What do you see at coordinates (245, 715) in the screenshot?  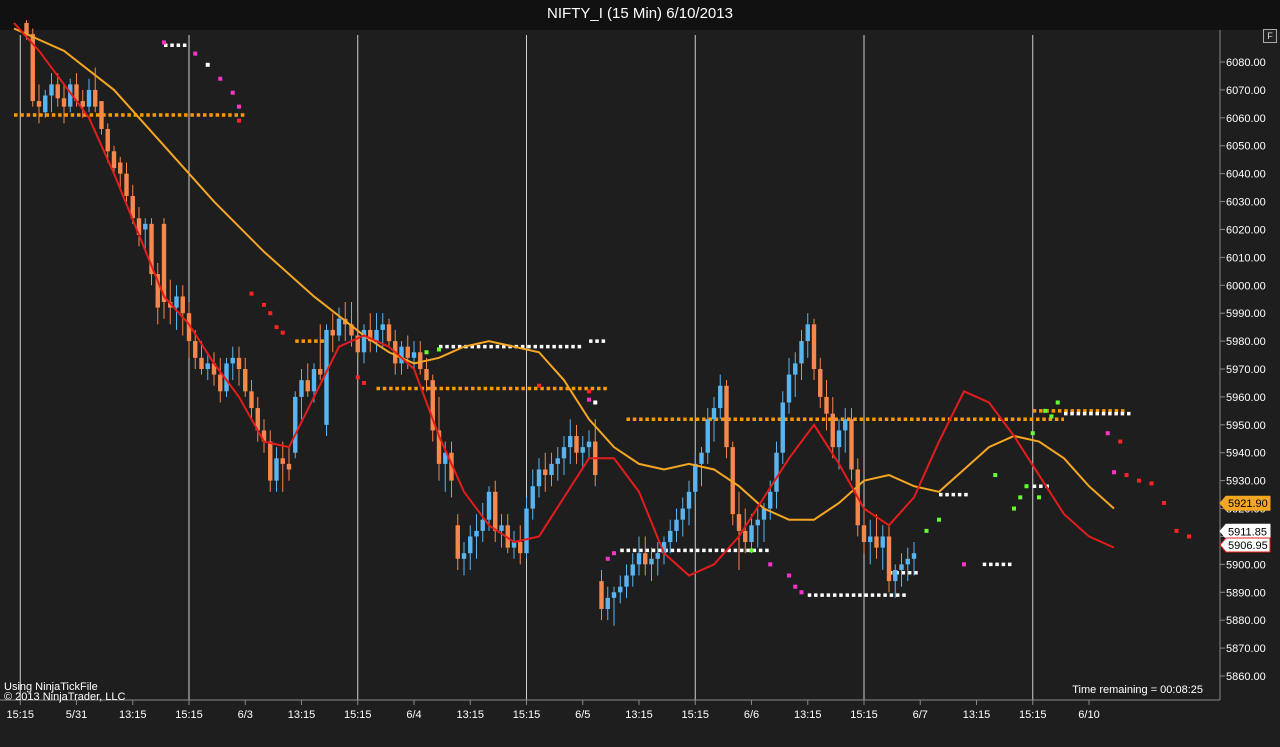 I see `x-tick-label: 6/3` at bounding box center [245, 715].